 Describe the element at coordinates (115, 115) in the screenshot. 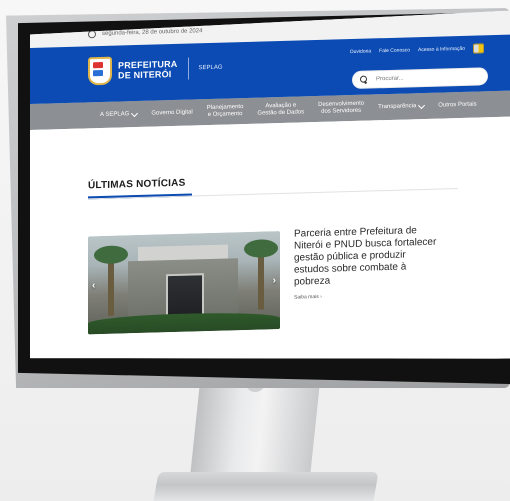

I see `nav-label-a-seplag: A SEPLAG` at that location.